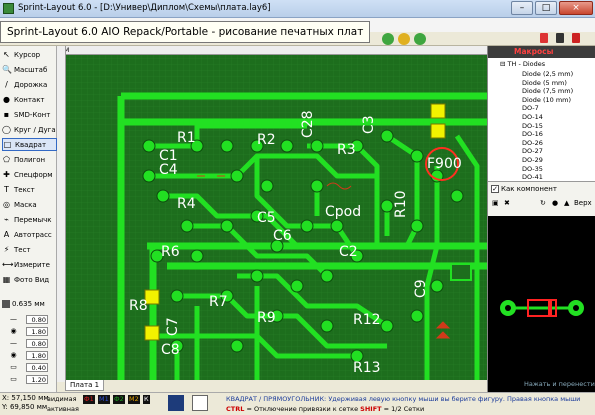 The height and width of the screenshot is (415, 595). What do you see at coordinates (444, 164) in the screenshot?
I see `component-label: F900` at bounding box center [444, 164].